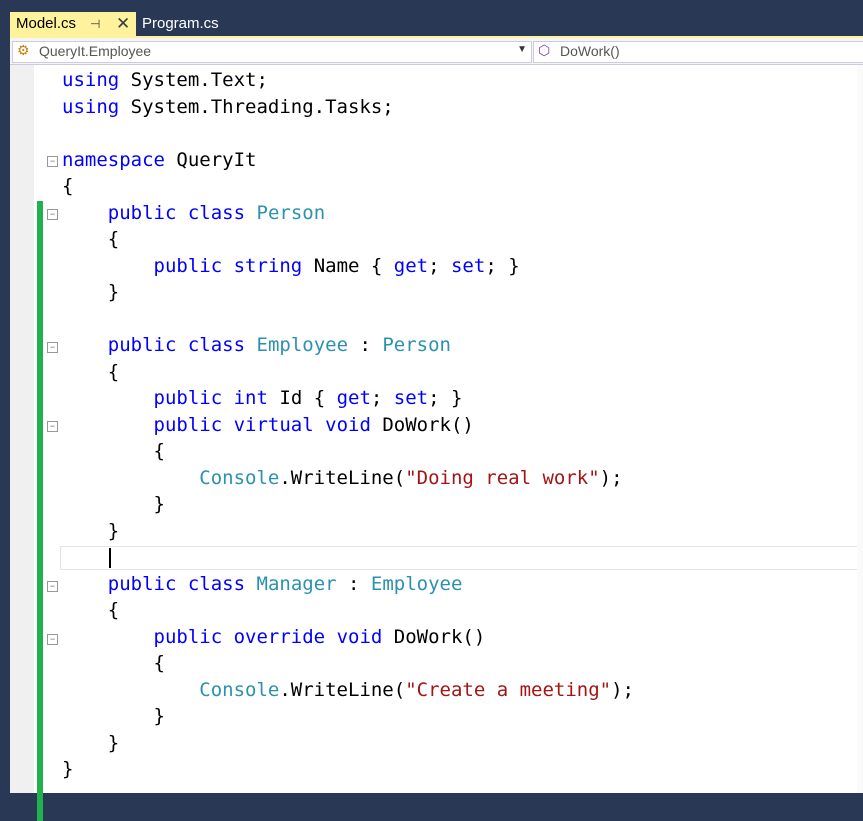  Describe the element at coordinates (431, 19) in the screenshot. I see `tab-bar: Model.cs ⊣ ✕ Program.cs` at that location.